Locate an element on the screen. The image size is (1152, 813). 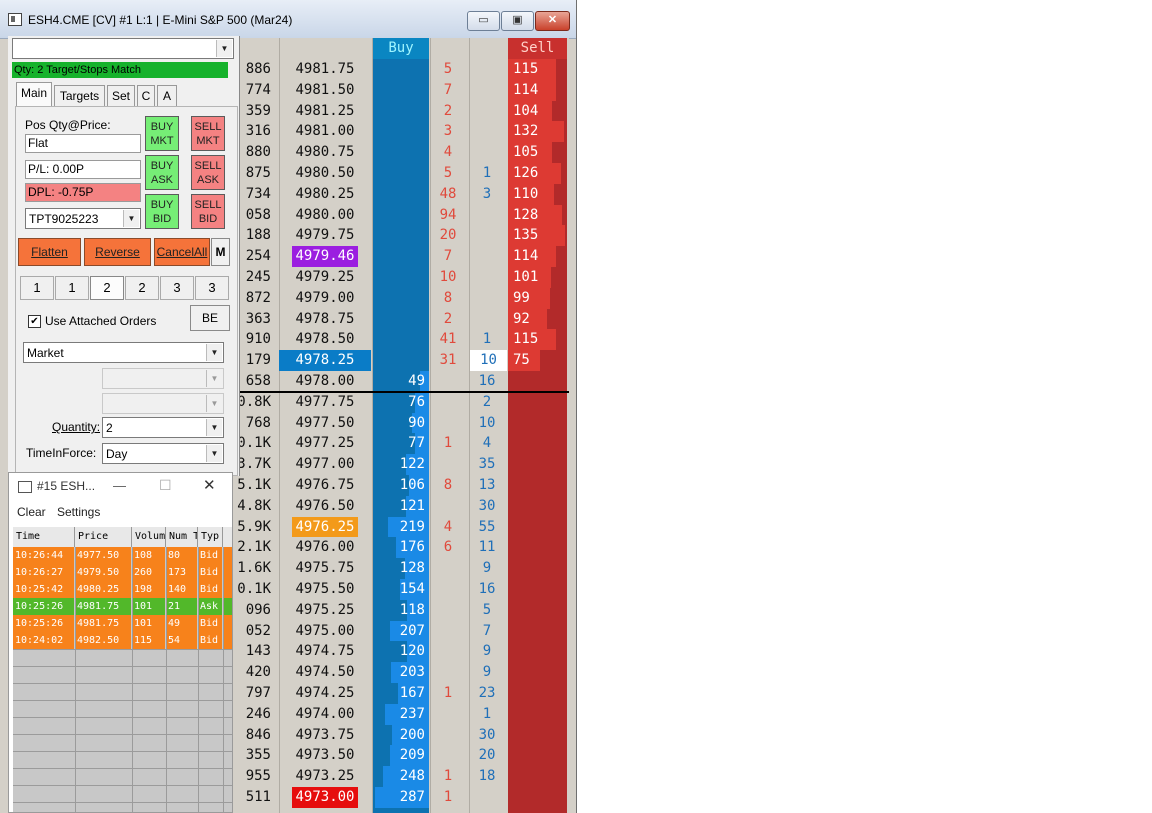
qty-button-2: 2 is located at coordinates (107, 288).